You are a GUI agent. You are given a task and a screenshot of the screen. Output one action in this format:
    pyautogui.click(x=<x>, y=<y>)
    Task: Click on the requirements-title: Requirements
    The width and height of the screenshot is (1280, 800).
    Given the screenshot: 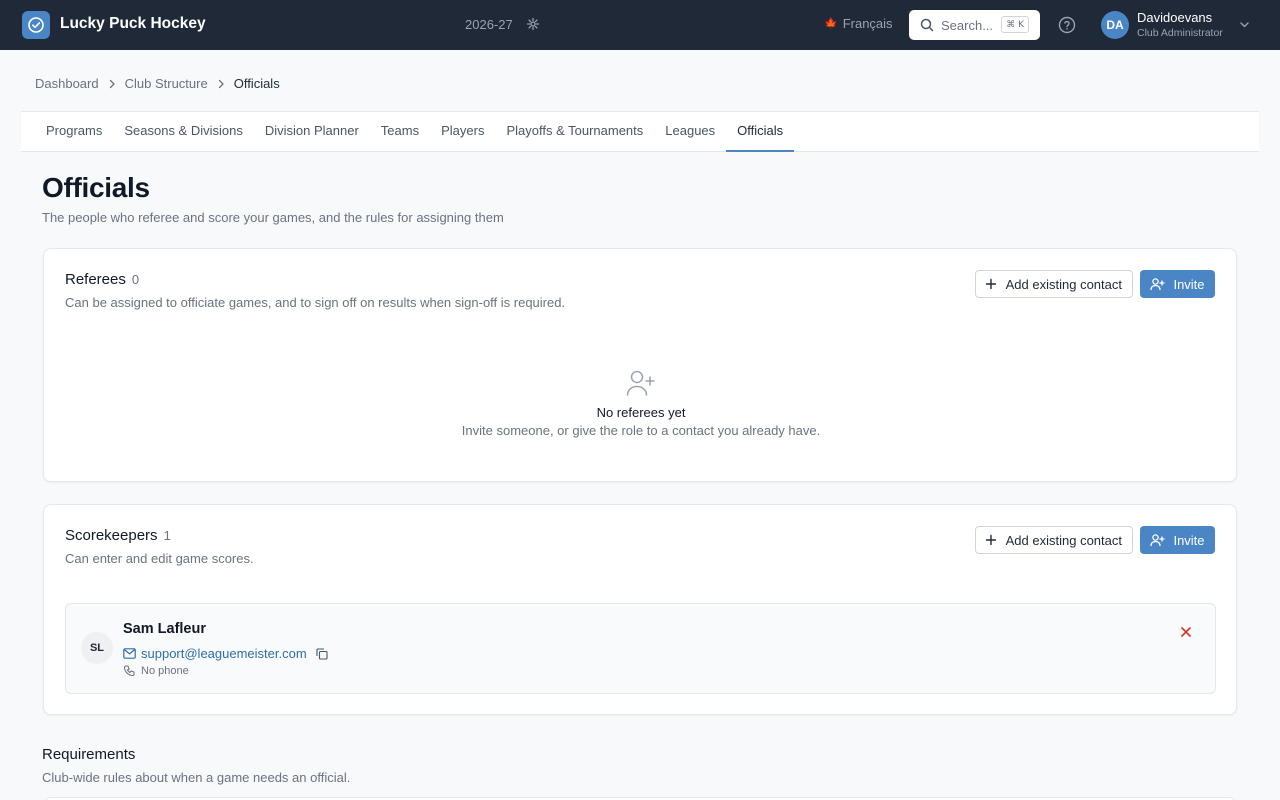 What is the action you would take?
    pyautogui.click(x=89, y=754)
    